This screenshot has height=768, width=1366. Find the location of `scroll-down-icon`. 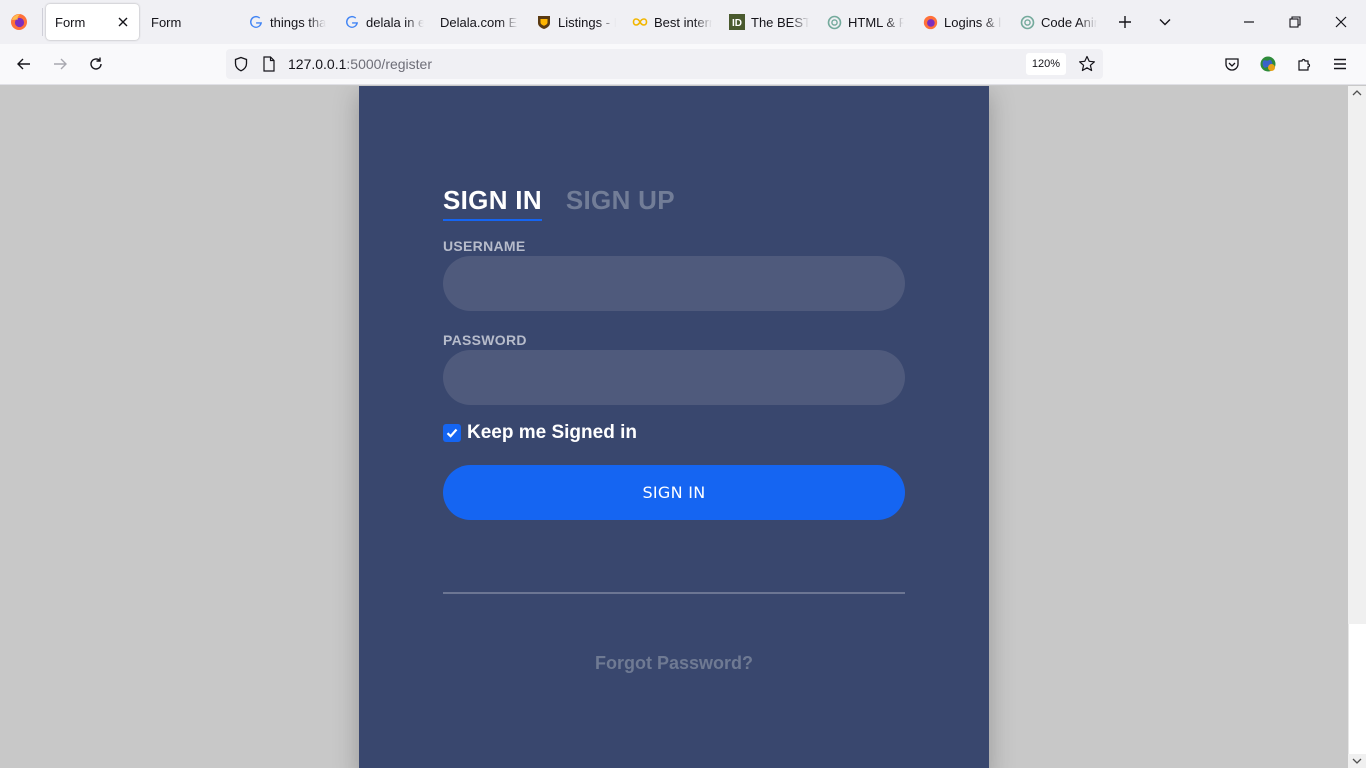

scroll-down-icon is located at coordinates (1357, 761).